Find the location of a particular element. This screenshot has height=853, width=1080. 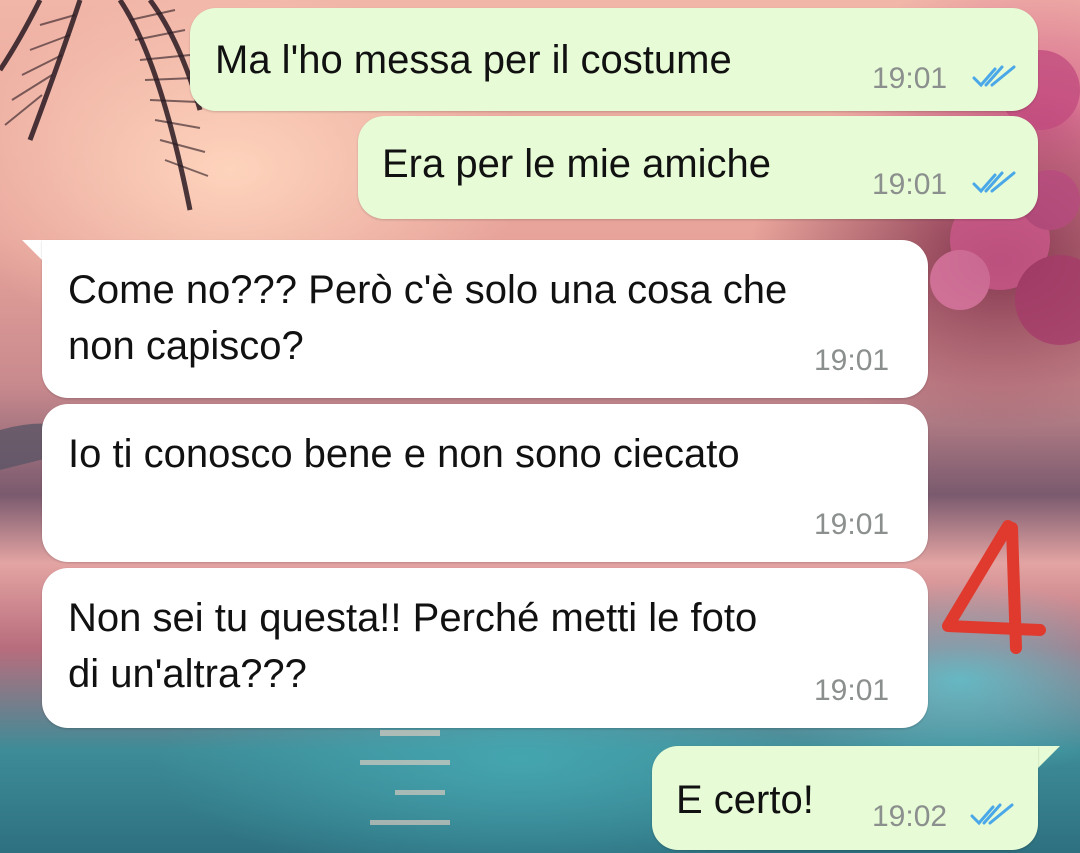

message-time: 19:02 is located at coordinates (910, 816).